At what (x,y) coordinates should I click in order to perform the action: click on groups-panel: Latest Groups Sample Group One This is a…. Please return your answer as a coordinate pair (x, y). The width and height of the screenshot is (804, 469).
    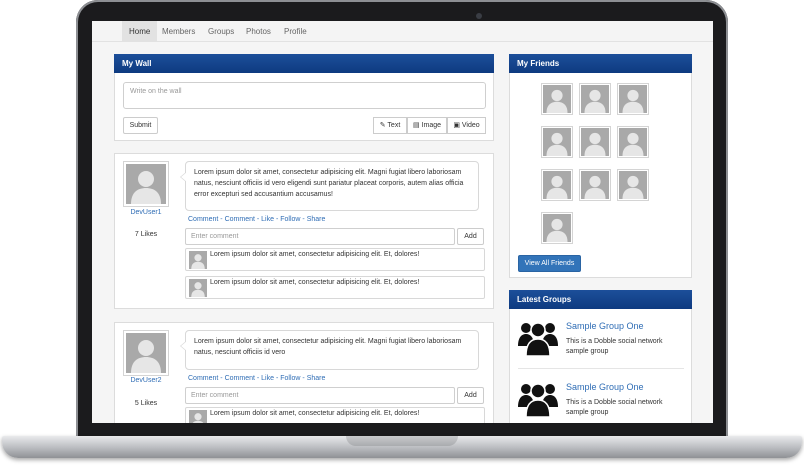
    Looking at the image, I should click on (600, 356).